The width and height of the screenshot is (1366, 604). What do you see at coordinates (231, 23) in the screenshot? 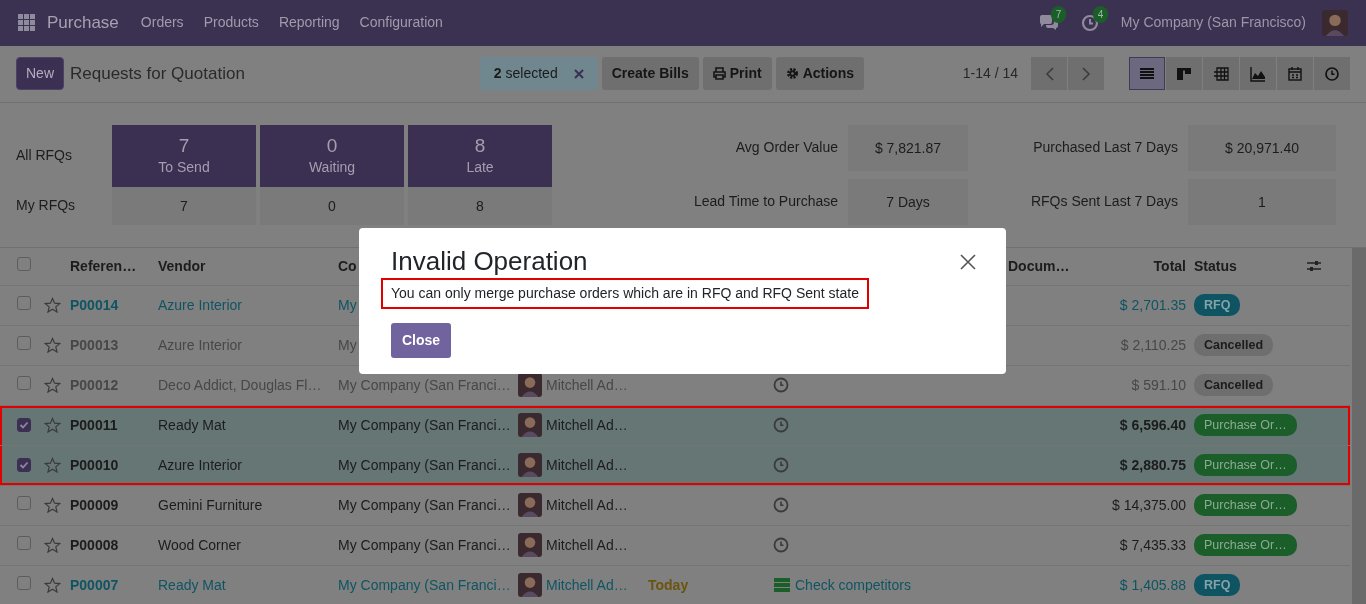
I see `menu-item: Products` at bounding box center [231, 23].